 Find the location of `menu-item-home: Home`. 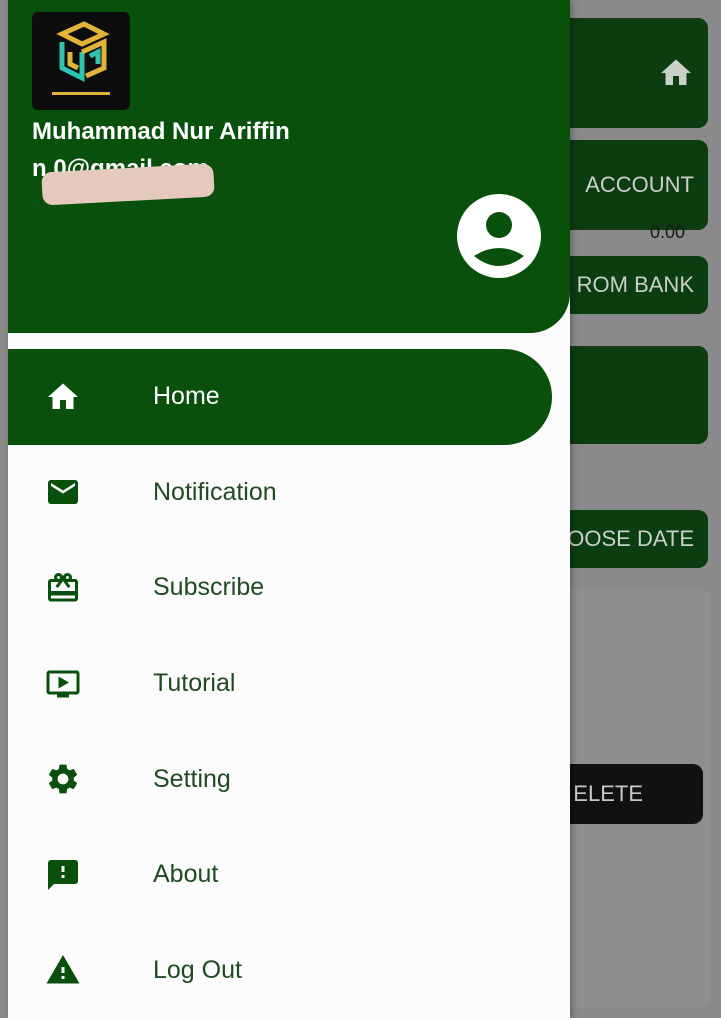

menu-item-home: Home is located at coordinates (280, 397).